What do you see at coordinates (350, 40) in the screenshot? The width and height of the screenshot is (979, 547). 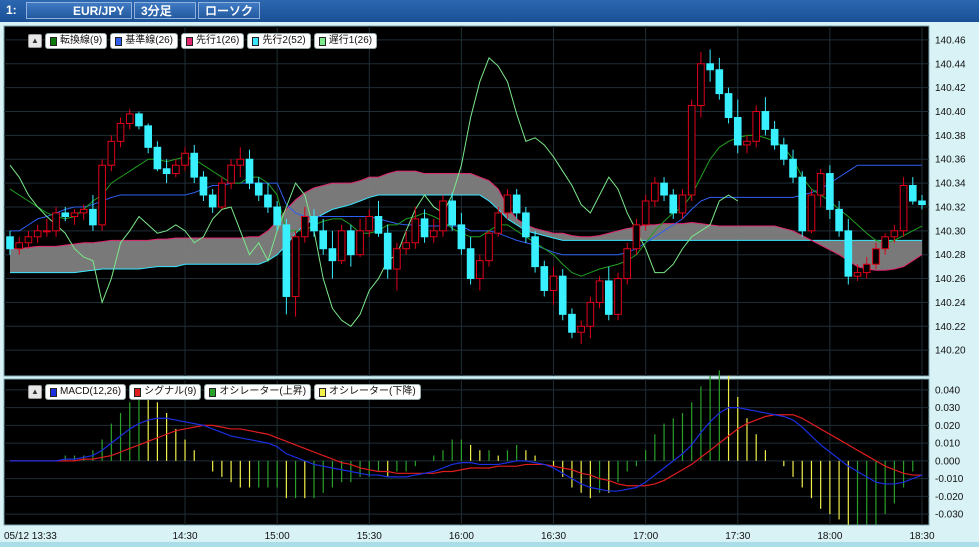 I see `legend-chikou-label: 遅行1(26)` at bounding box center [350, 40].